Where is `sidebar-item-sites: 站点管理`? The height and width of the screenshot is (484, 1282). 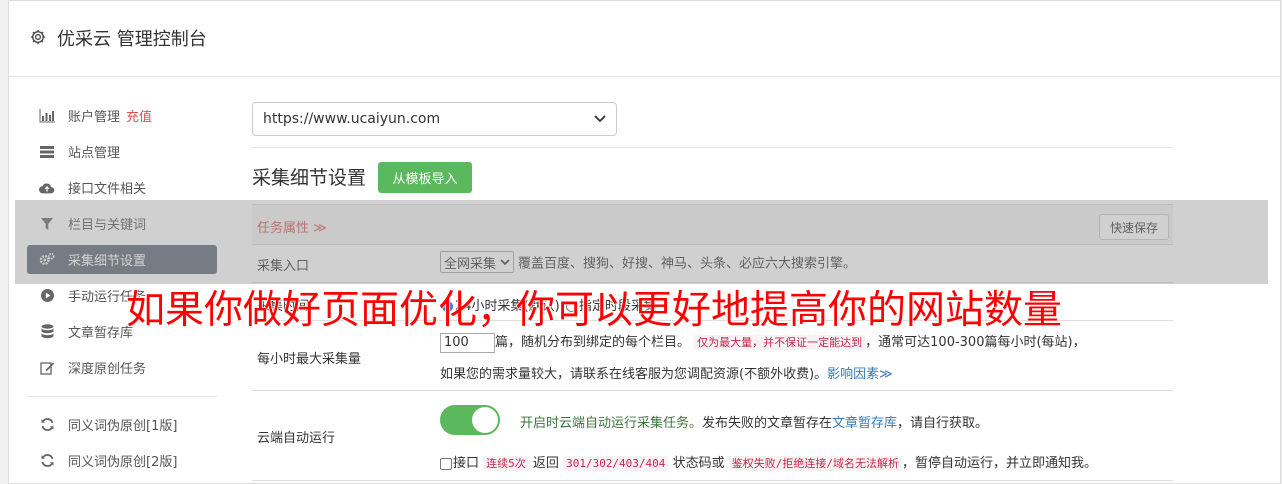 sidebar-item-sites: 站点管理 is located at coordinates (122, 151).